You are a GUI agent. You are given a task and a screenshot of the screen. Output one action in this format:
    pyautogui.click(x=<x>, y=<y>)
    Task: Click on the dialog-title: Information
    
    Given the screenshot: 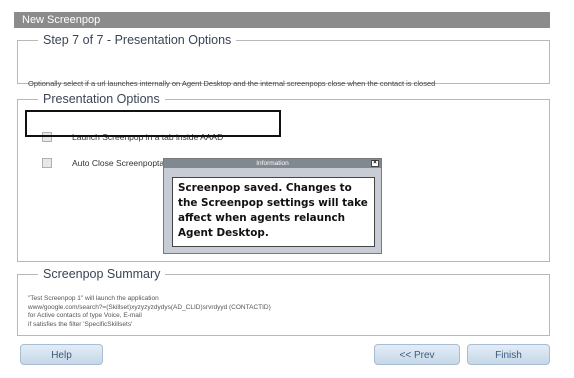 What is the action you would take?
    pyautogui.click(x=272, y=163)
    